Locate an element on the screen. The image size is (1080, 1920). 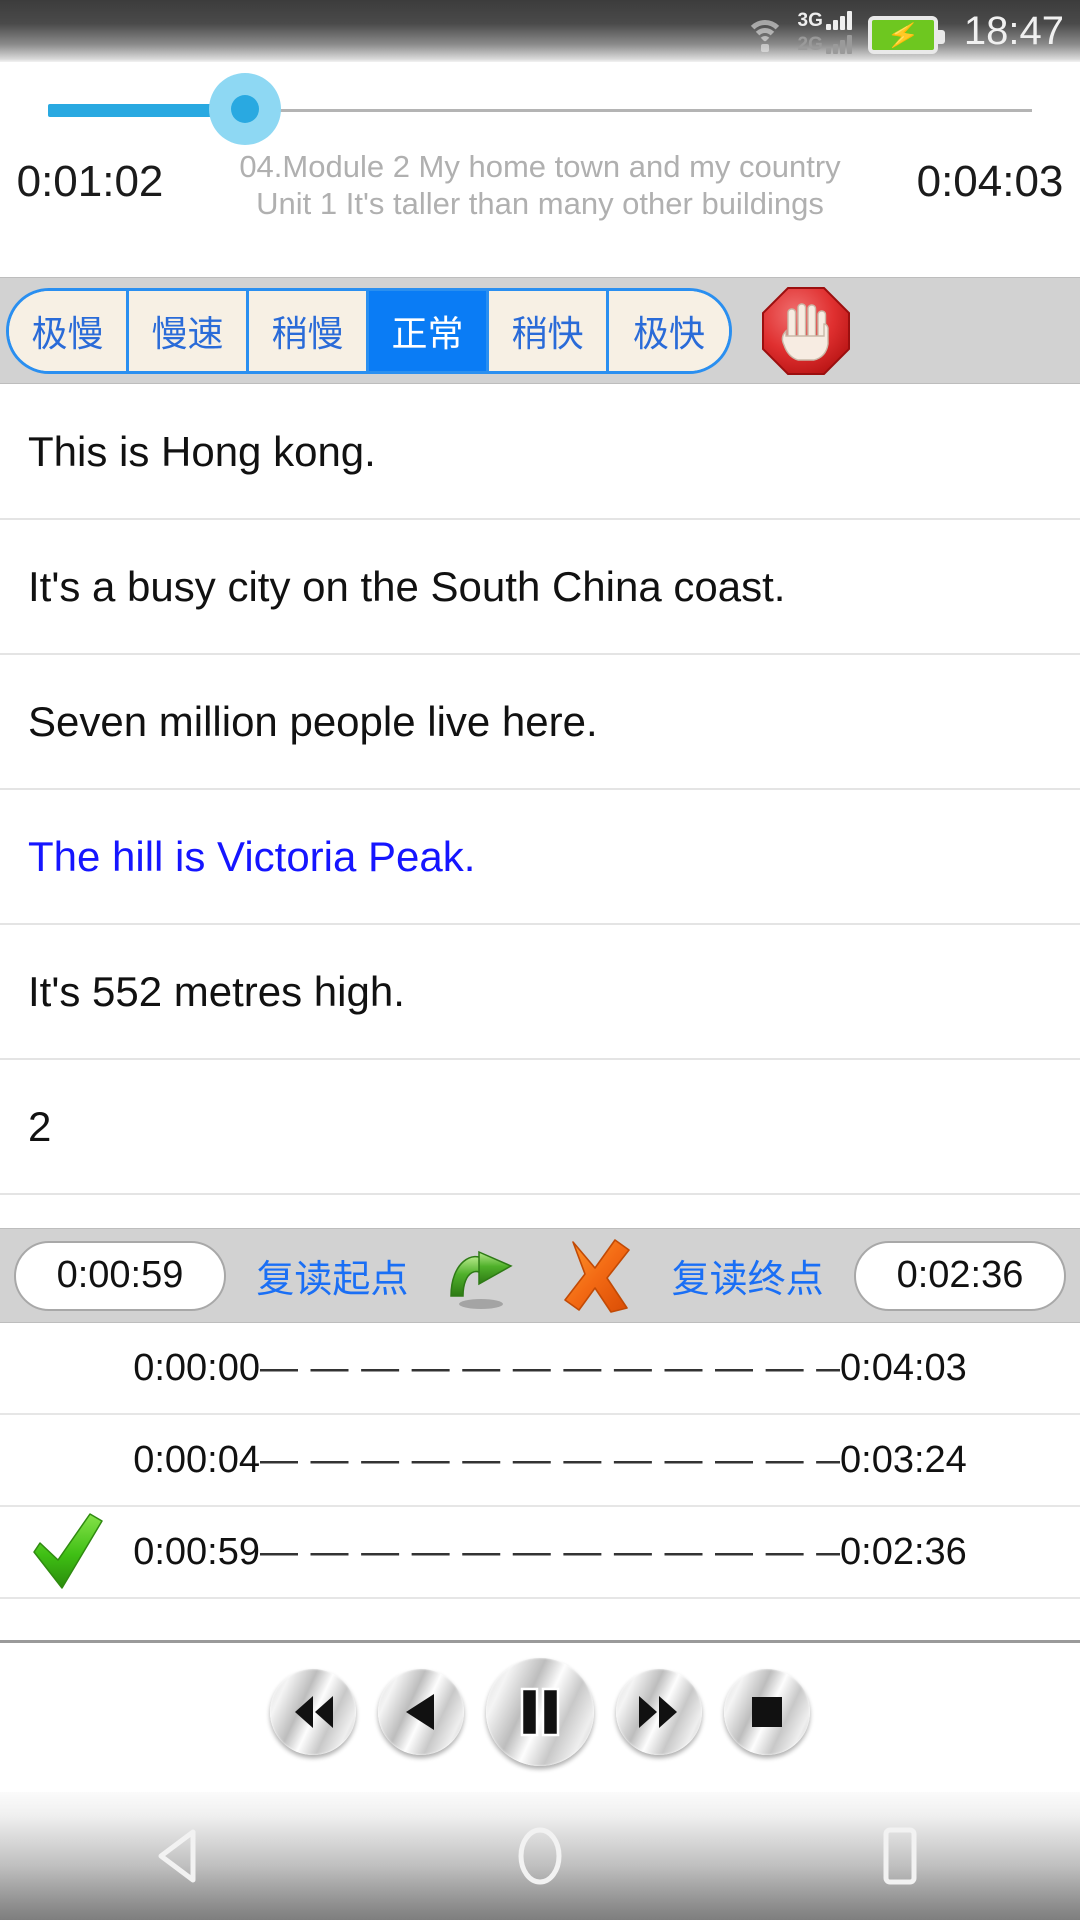
speed-option-2: 稍慢 is located at coordinates (309, 330).